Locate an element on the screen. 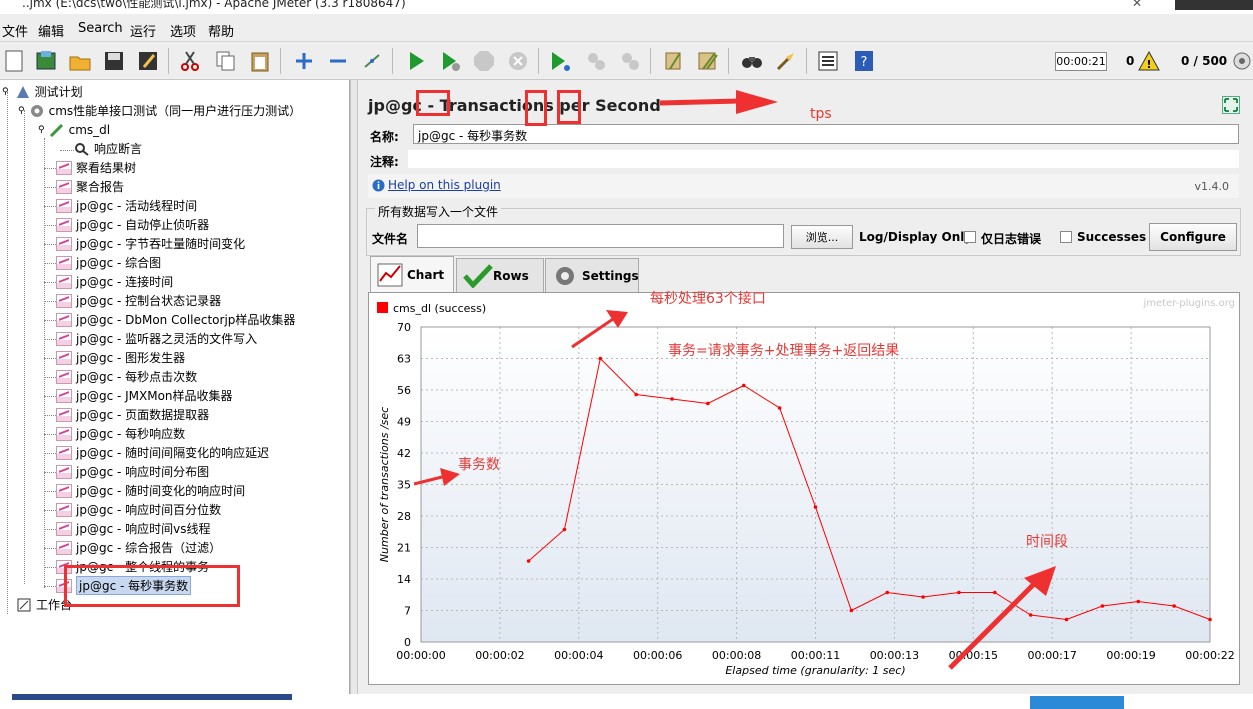 The image size is (1253, 709). annotation-transactions: 事务数 is located at coordinates (479, 465).